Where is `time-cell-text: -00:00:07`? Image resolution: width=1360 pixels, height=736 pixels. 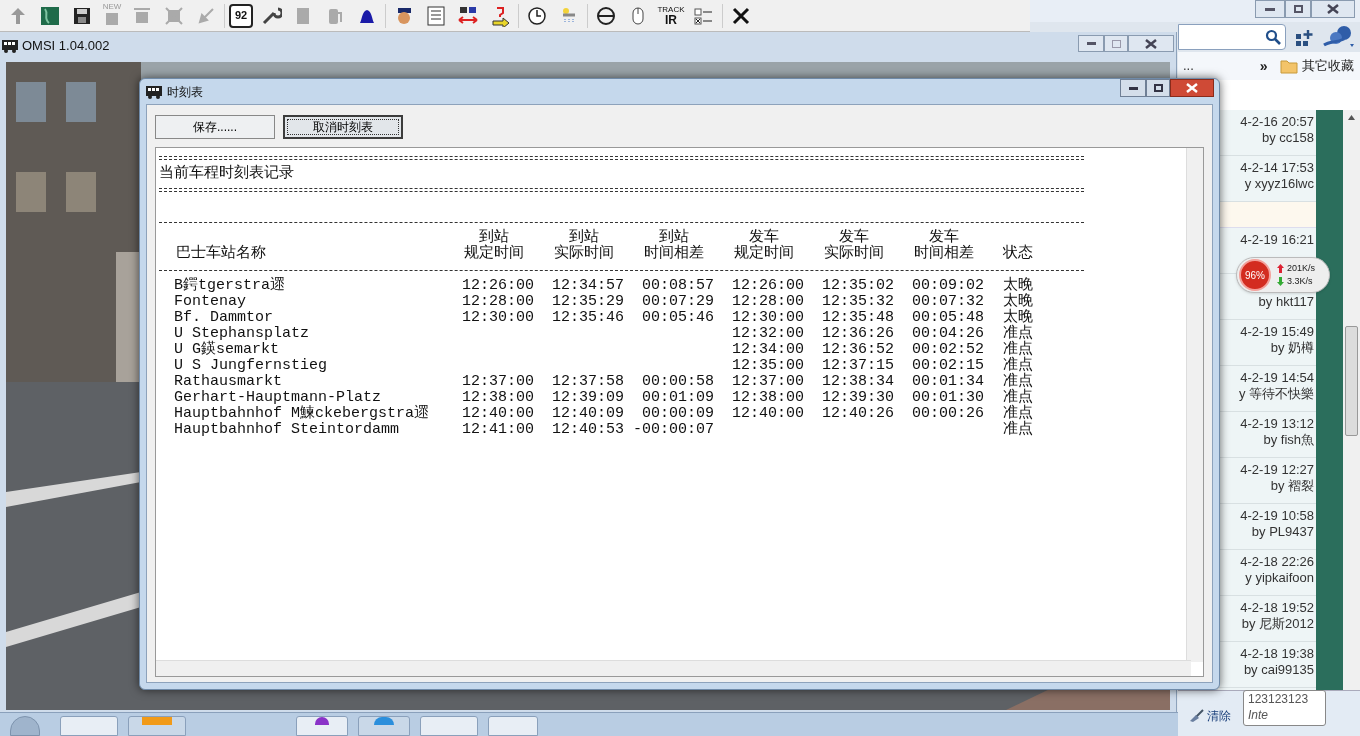
time-cell-text: -00:00:07 is located at coordinates (673, 430).